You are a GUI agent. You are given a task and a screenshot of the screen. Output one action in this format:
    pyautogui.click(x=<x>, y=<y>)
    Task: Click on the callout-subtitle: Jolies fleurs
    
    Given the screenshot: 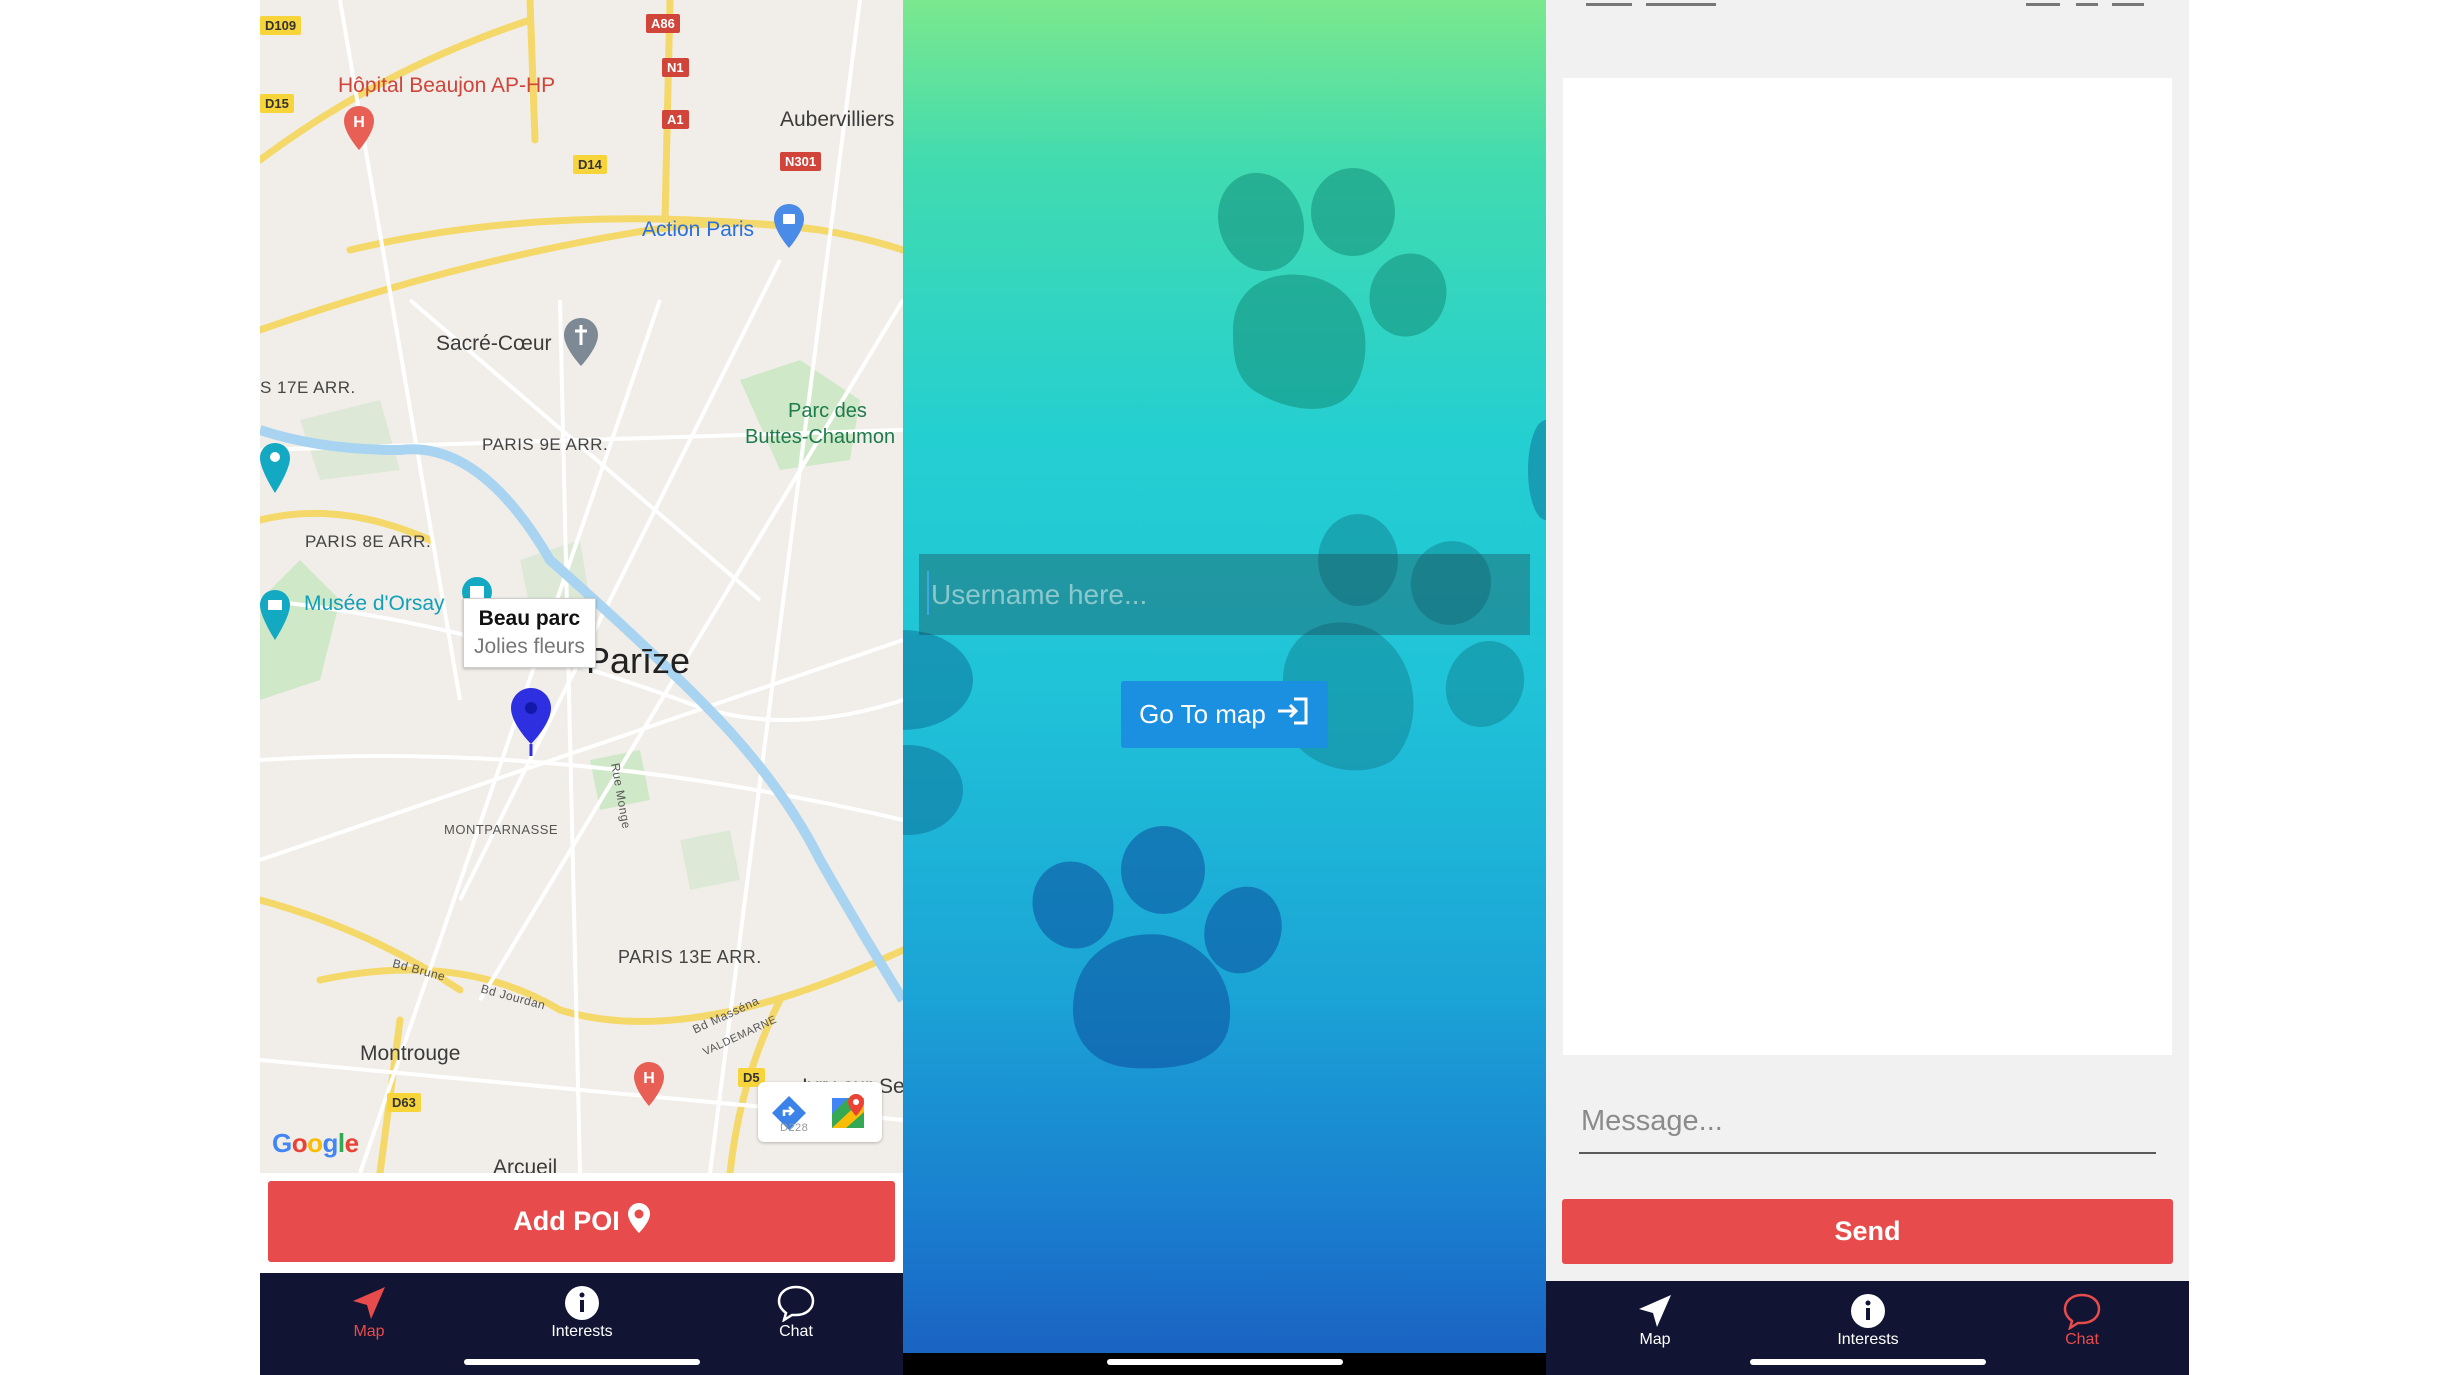 What is the action you would take?
    pyautogui.click(x=529, y=646)
    